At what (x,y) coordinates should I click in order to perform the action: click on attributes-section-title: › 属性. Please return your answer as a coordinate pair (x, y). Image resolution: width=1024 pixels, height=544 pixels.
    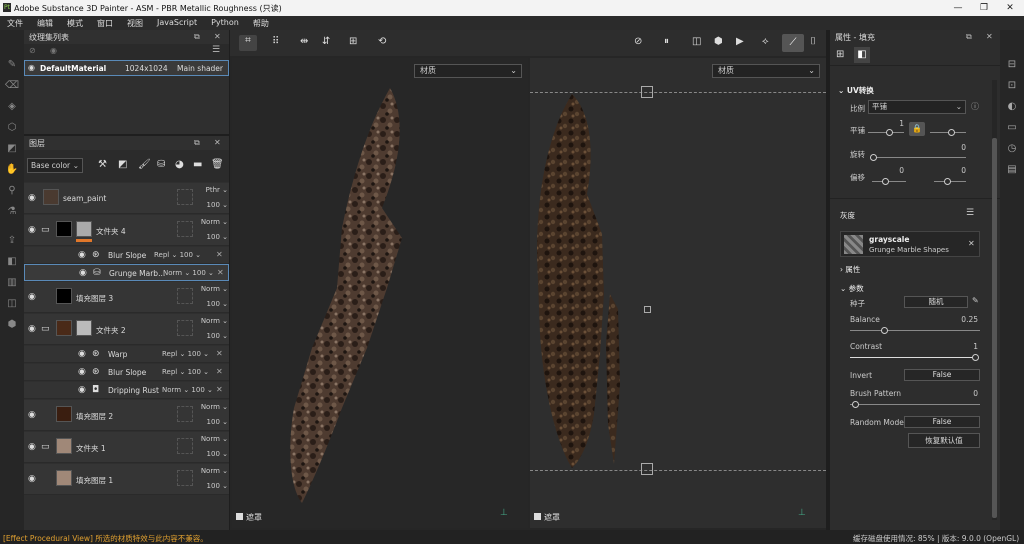
    Looking at the image, I should click on (850, 269).